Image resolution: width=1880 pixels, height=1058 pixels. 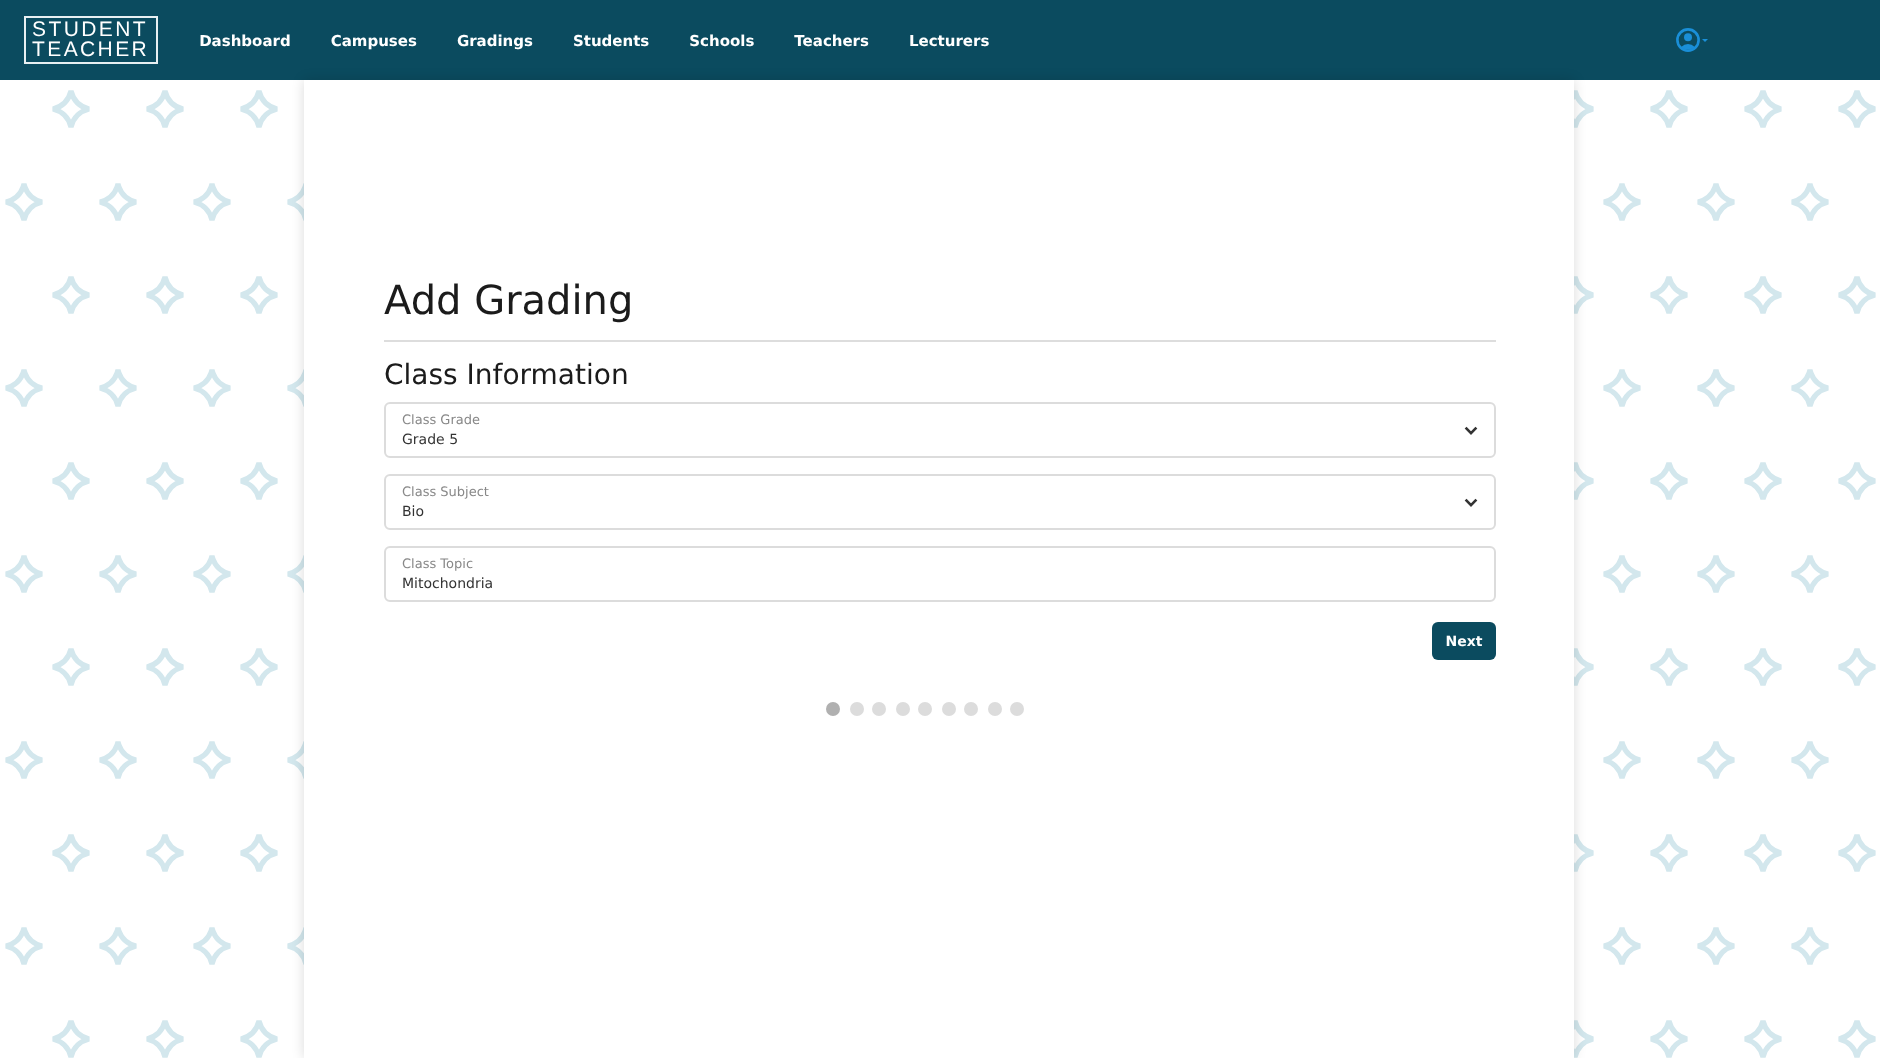 I want to click on page-title: Add Grading, so click(x=510, y=301).